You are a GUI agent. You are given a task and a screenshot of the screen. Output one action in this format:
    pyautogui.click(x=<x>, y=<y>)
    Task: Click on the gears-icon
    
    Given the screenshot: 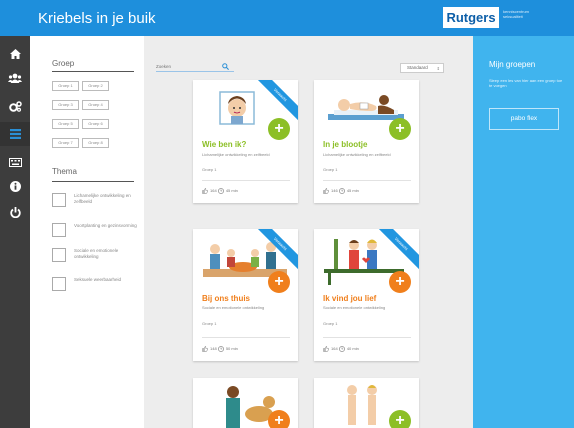 What is the action you would take?
    pyautogui.click(x=15, y=106)
    